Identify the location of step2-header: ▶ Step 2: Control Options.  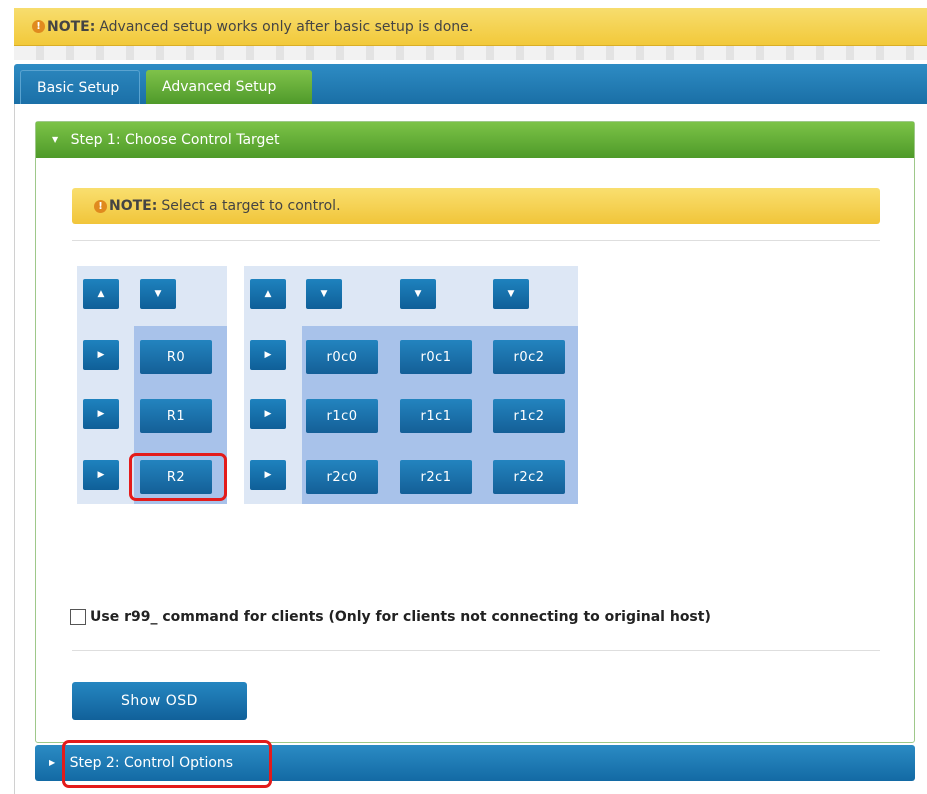
(475, 763).